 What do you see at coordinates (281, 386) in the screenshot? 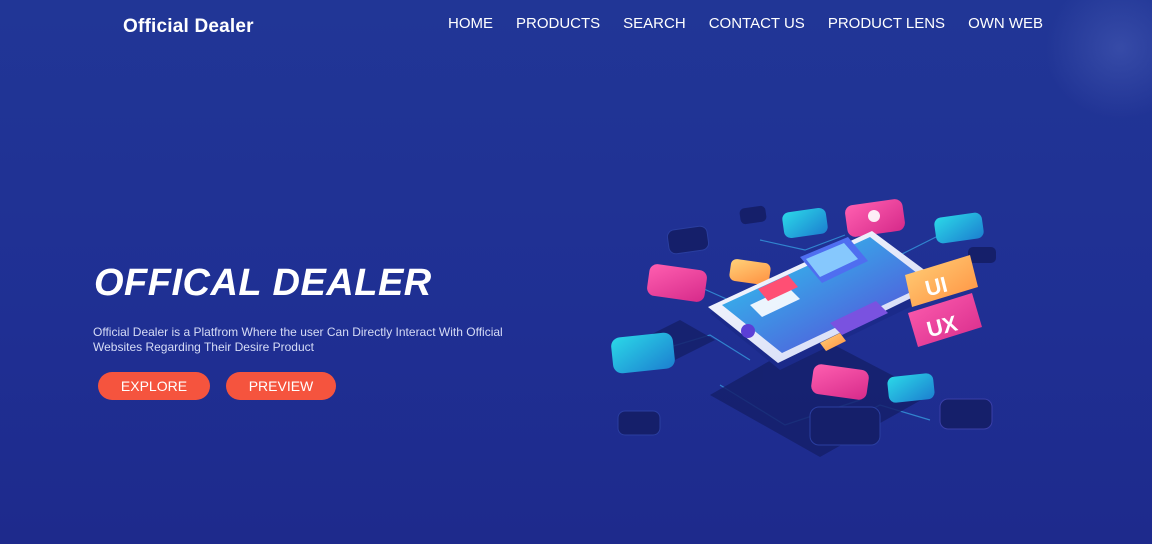
I see `preview-button: PREVIEW` at bounding box center [281, 386].